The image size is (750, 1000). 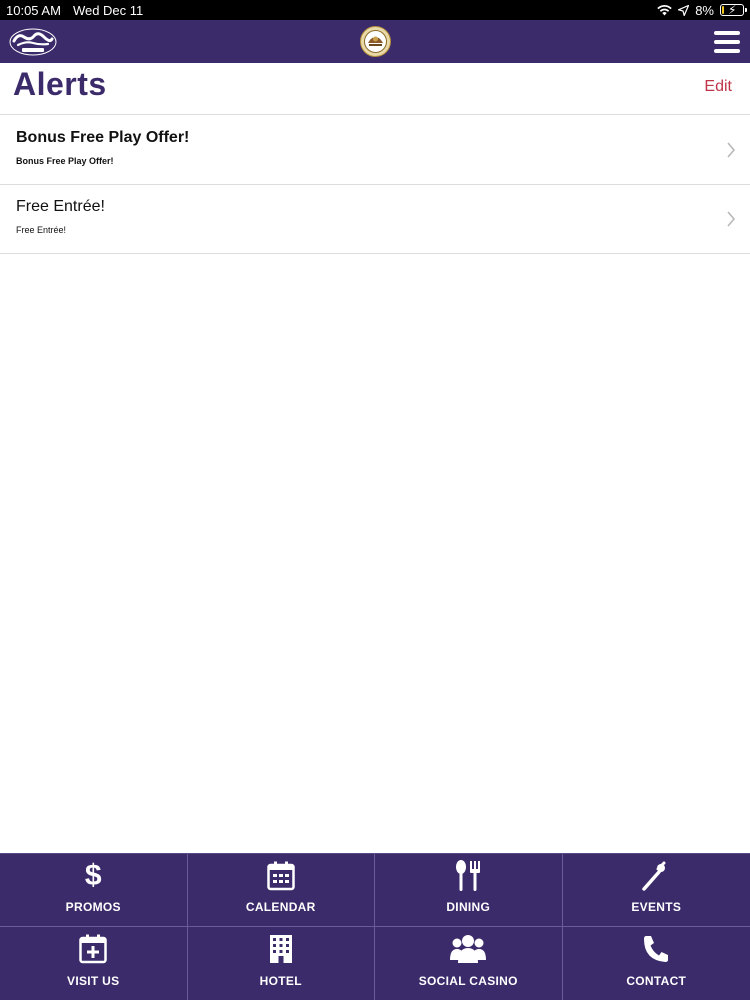 What do you see at coordinates (280, 981) in the screenshot?
I see `tab-label: HOTEL` at bounding box center [280, 981].